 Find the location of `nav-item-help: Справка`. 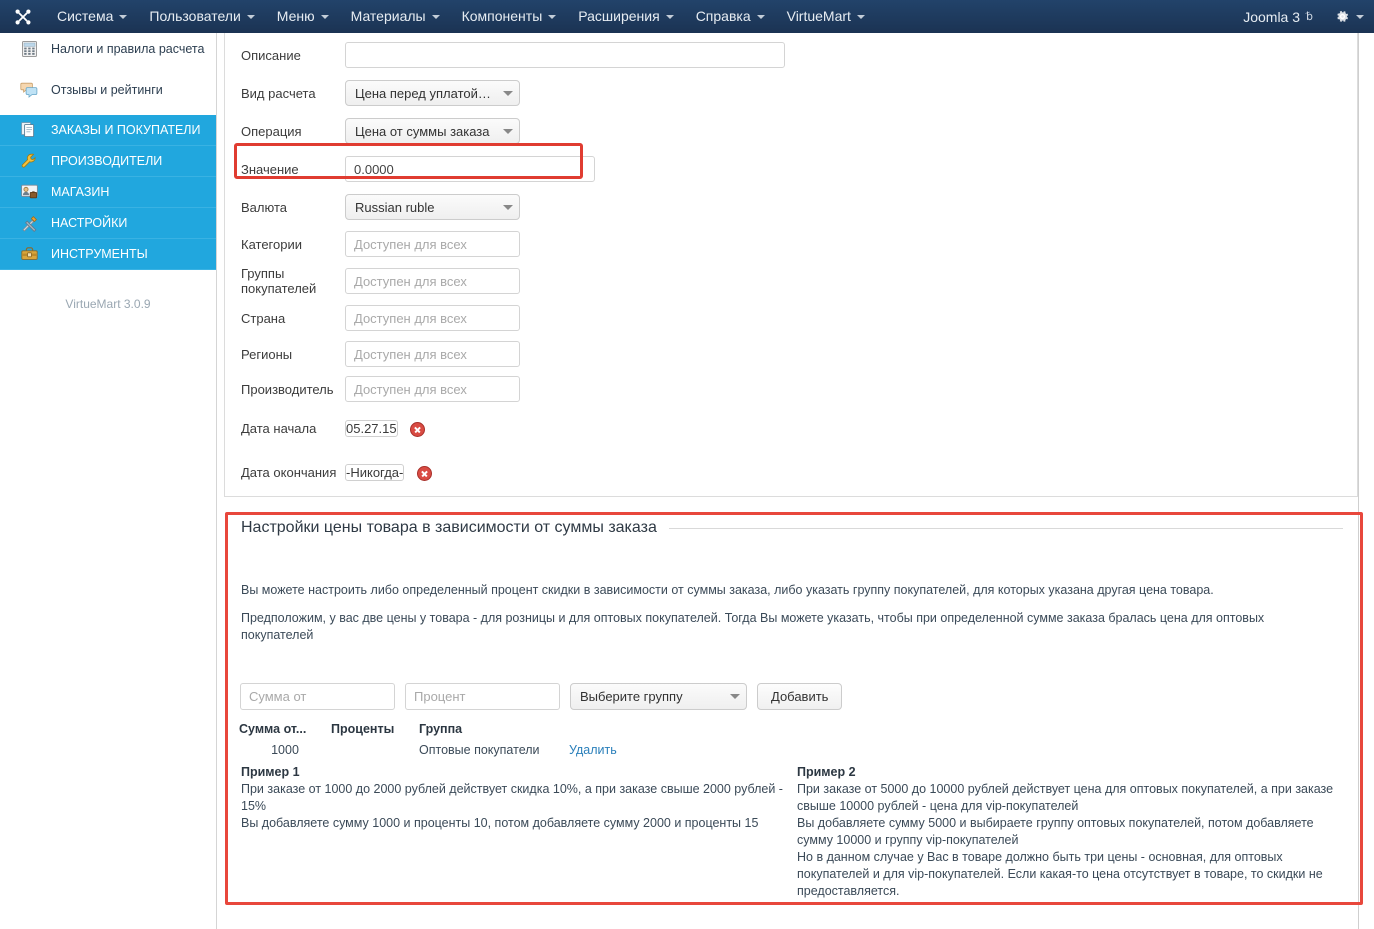

nav-item-help: Справка is located at coordinates (730, 16).